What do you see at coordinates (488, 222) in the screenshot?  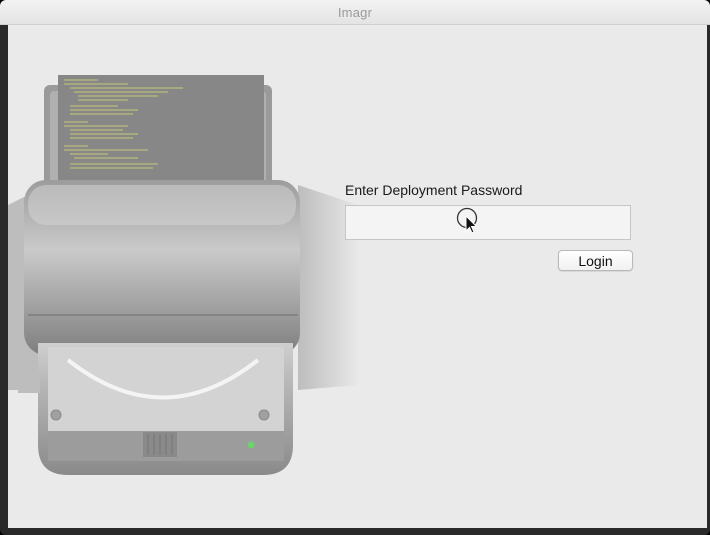 I see `password-input` at bounding box center [488, 222].